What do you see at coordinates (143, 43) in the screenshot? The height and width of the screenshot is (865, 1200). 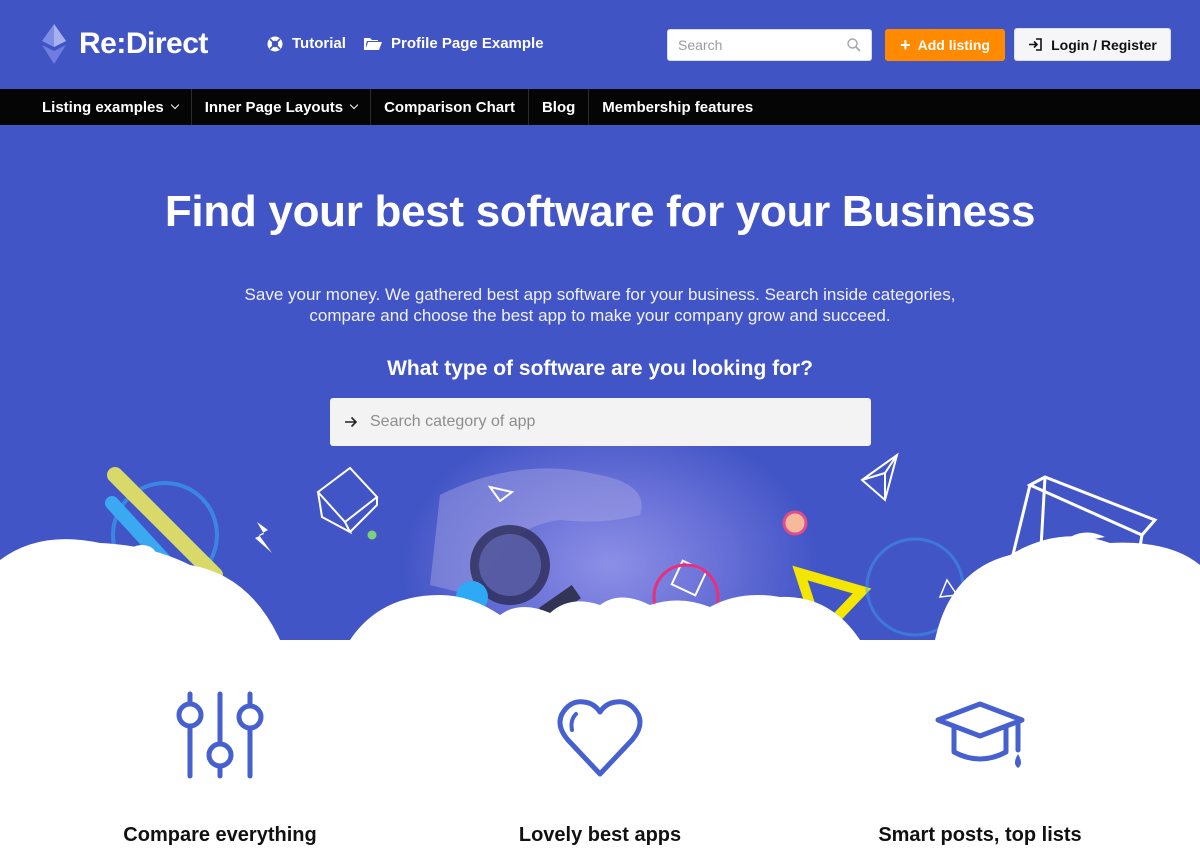 I see `brand-name: Re:Direct` at bounding box center [143, 43].